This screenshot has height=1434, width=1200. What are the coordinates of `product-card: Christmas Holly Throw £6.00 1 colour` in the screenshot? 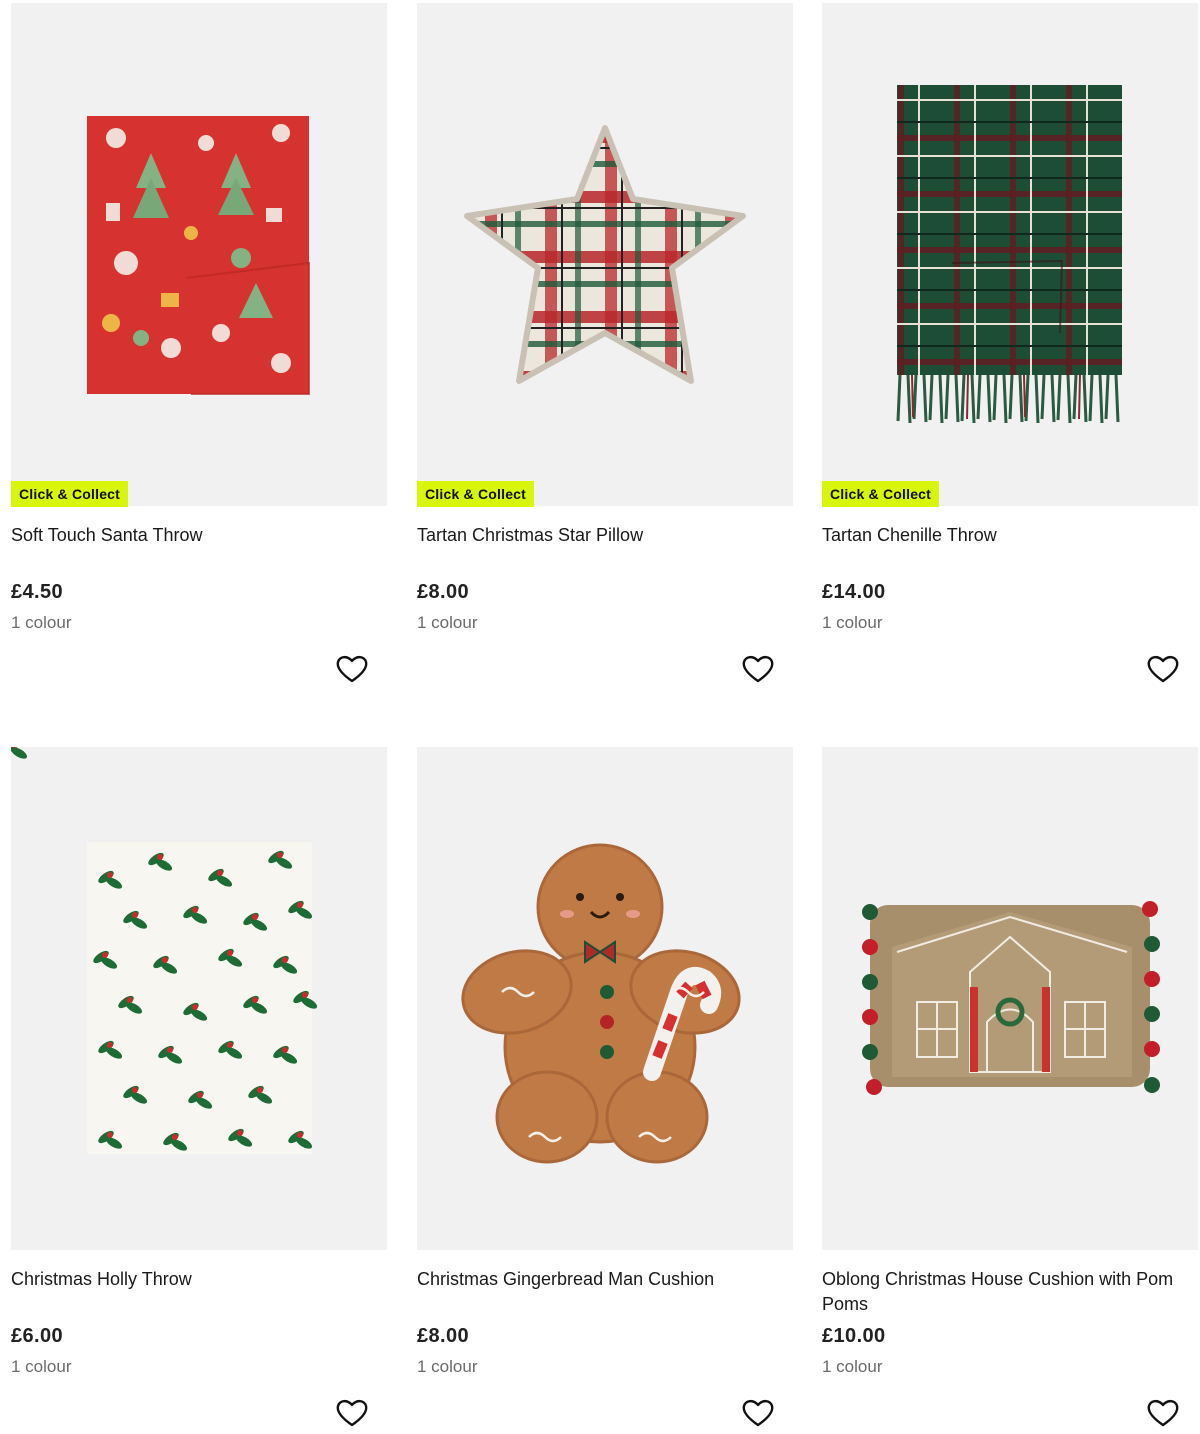 It's located at (199, 1089).